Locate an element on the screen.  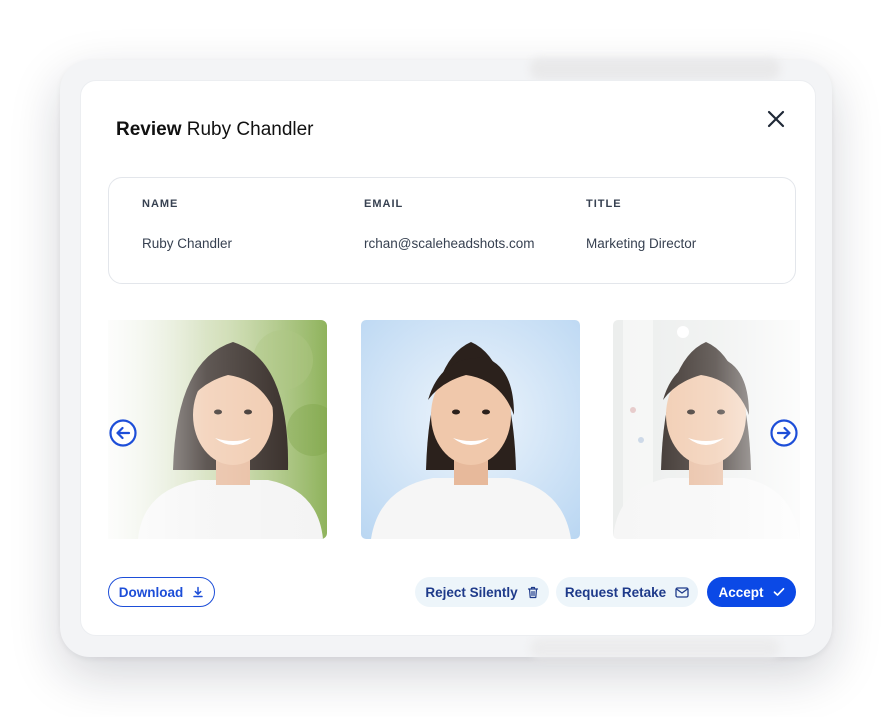
modal-title-name: Ruby Chandler is located at coordinates (250, 129).